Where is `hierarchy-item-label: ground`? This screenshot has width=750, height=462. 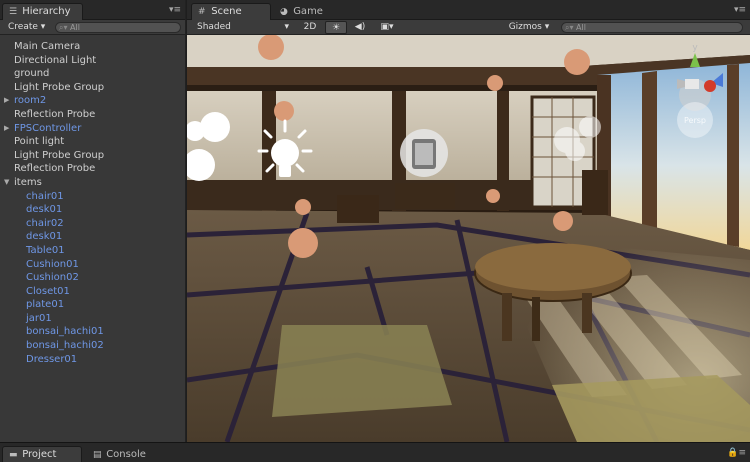 hierarchy-item-label: ground is located at coordinates (32, 74).